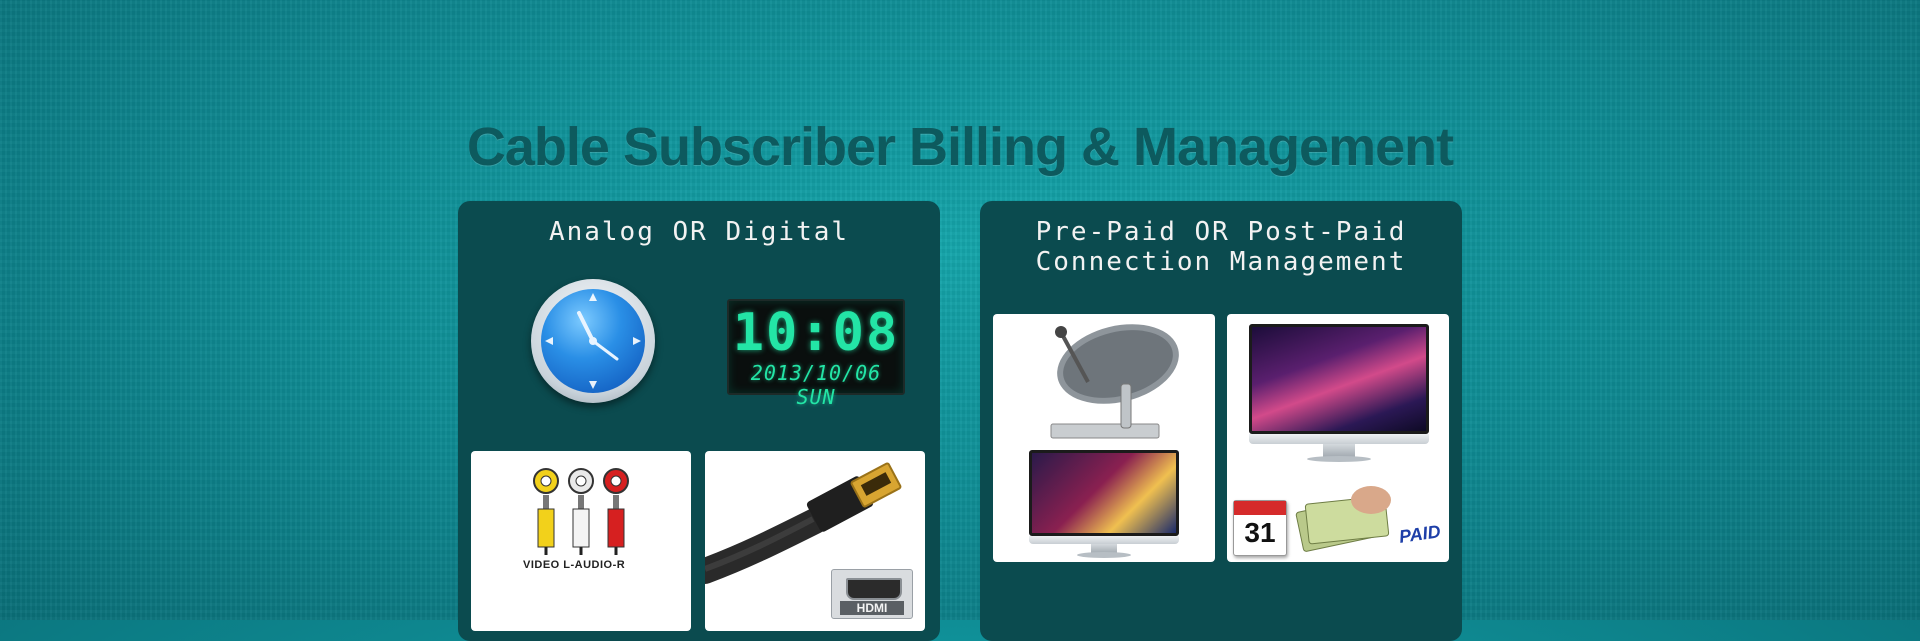  What do you see at coordinates (574, 565) in the screenshot?
I see `rca-labels: VIDEO L-AUDIO-R` at bounding box center [574, 565].